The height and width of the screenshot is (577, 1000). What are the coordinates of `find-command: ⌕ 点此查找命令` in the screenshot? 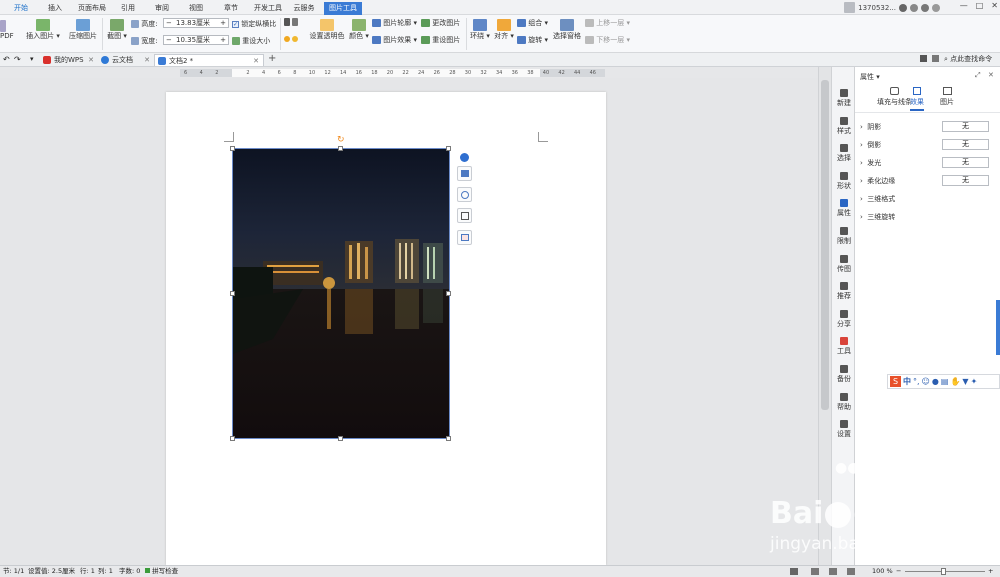 It's located at (968, 59).